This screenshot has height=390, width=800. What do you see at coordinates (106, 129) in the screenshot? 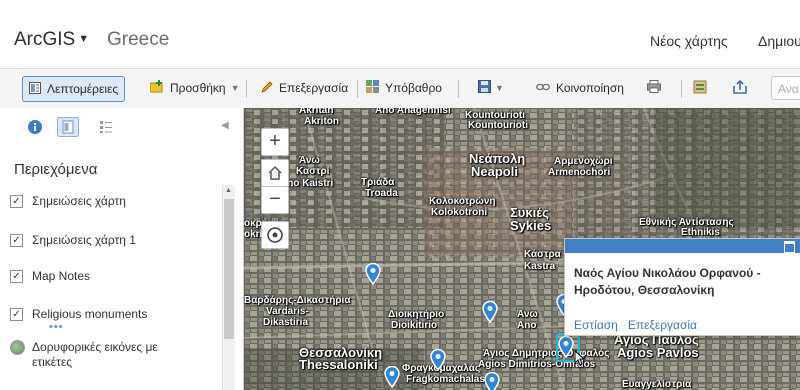
I see `legend-tab-icon` at bounding box center [106, 129].